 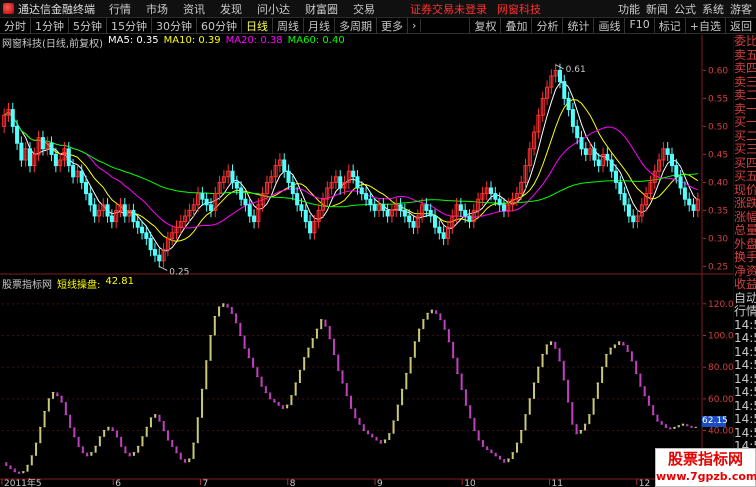 I want to click on side-panel-label: 买五, so click(x=745, y=176).